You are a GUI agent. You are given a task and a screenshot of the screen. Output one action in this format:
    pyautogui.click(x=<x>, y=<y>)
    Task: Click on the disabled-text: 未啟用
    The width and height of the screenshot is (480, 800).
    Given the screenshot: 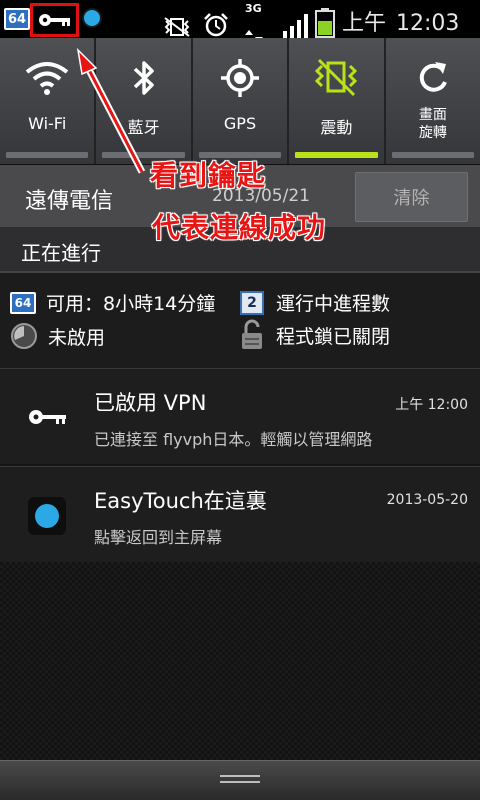 What is the action you would take?
    pyautogui.click(x=77, y=337)
    